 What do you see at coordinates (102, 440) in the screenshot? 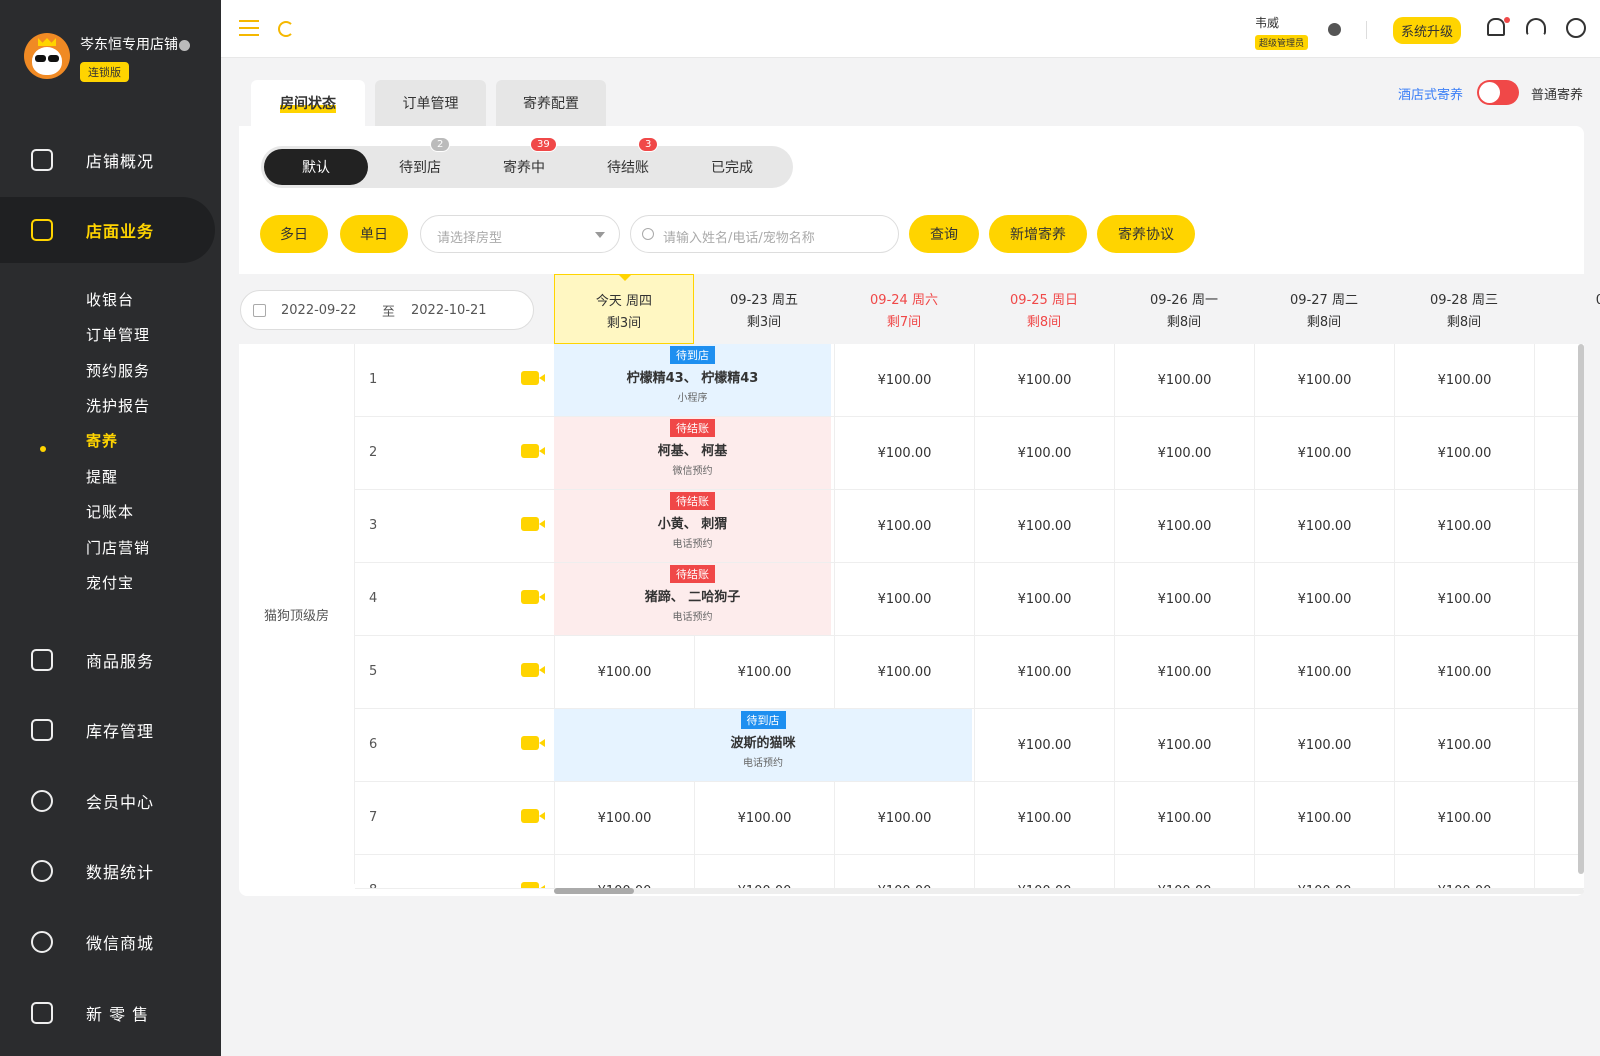
I see `sub-item-boarding: 寄养` at bounding box center [102, 440].